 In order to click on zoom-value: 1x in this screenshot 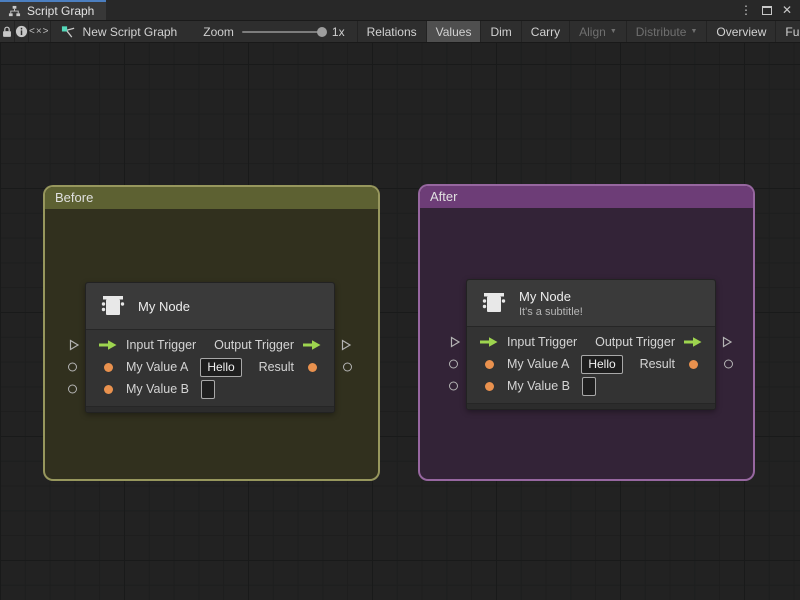, I will do `click(338, 31)`.